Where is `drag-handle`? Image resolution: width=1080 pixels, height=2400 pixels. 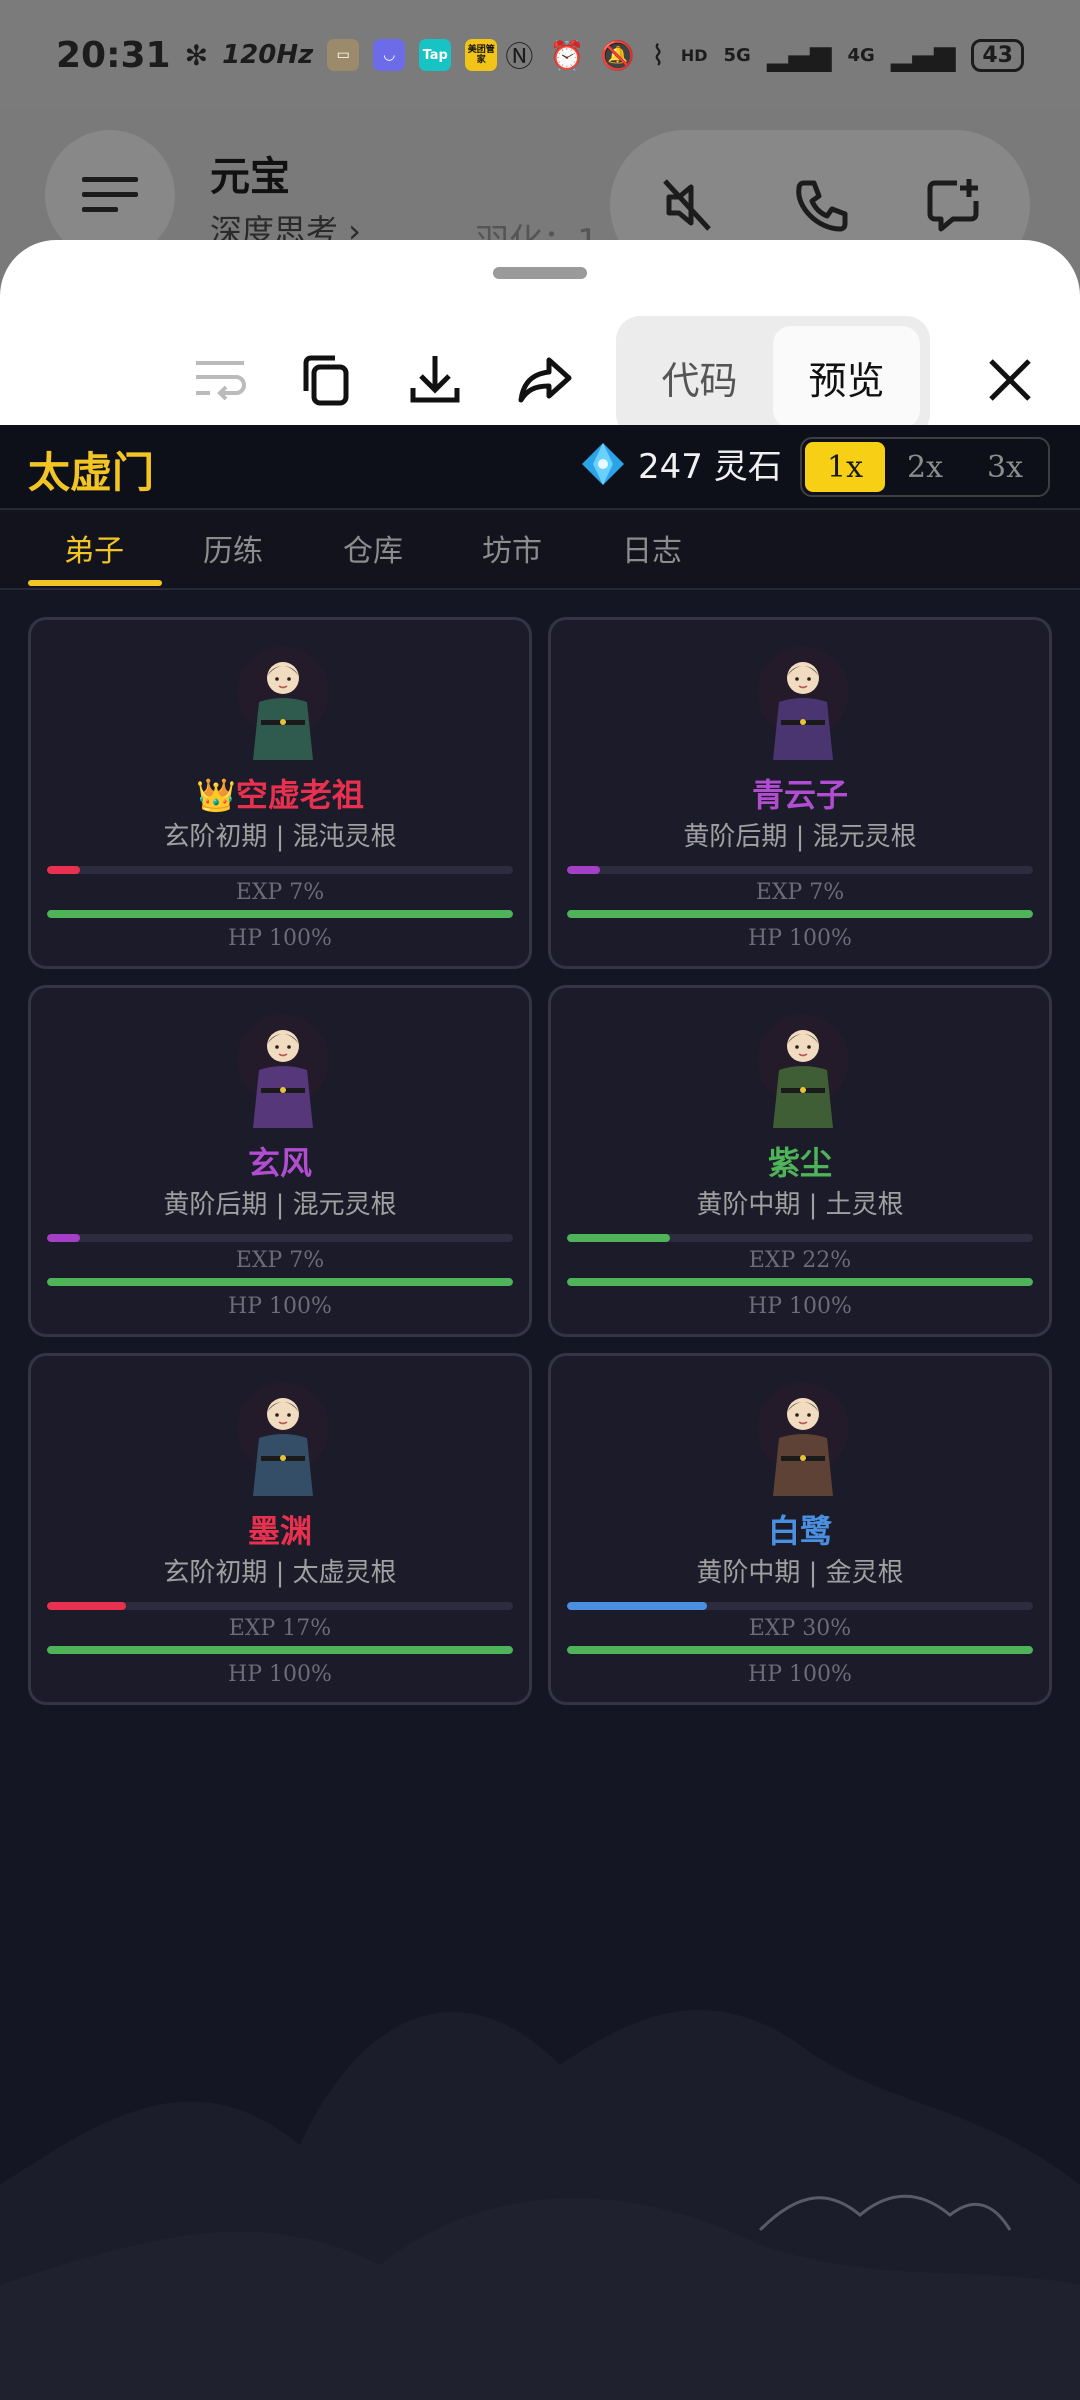 drag-handle is located at coordinates (540, 273).